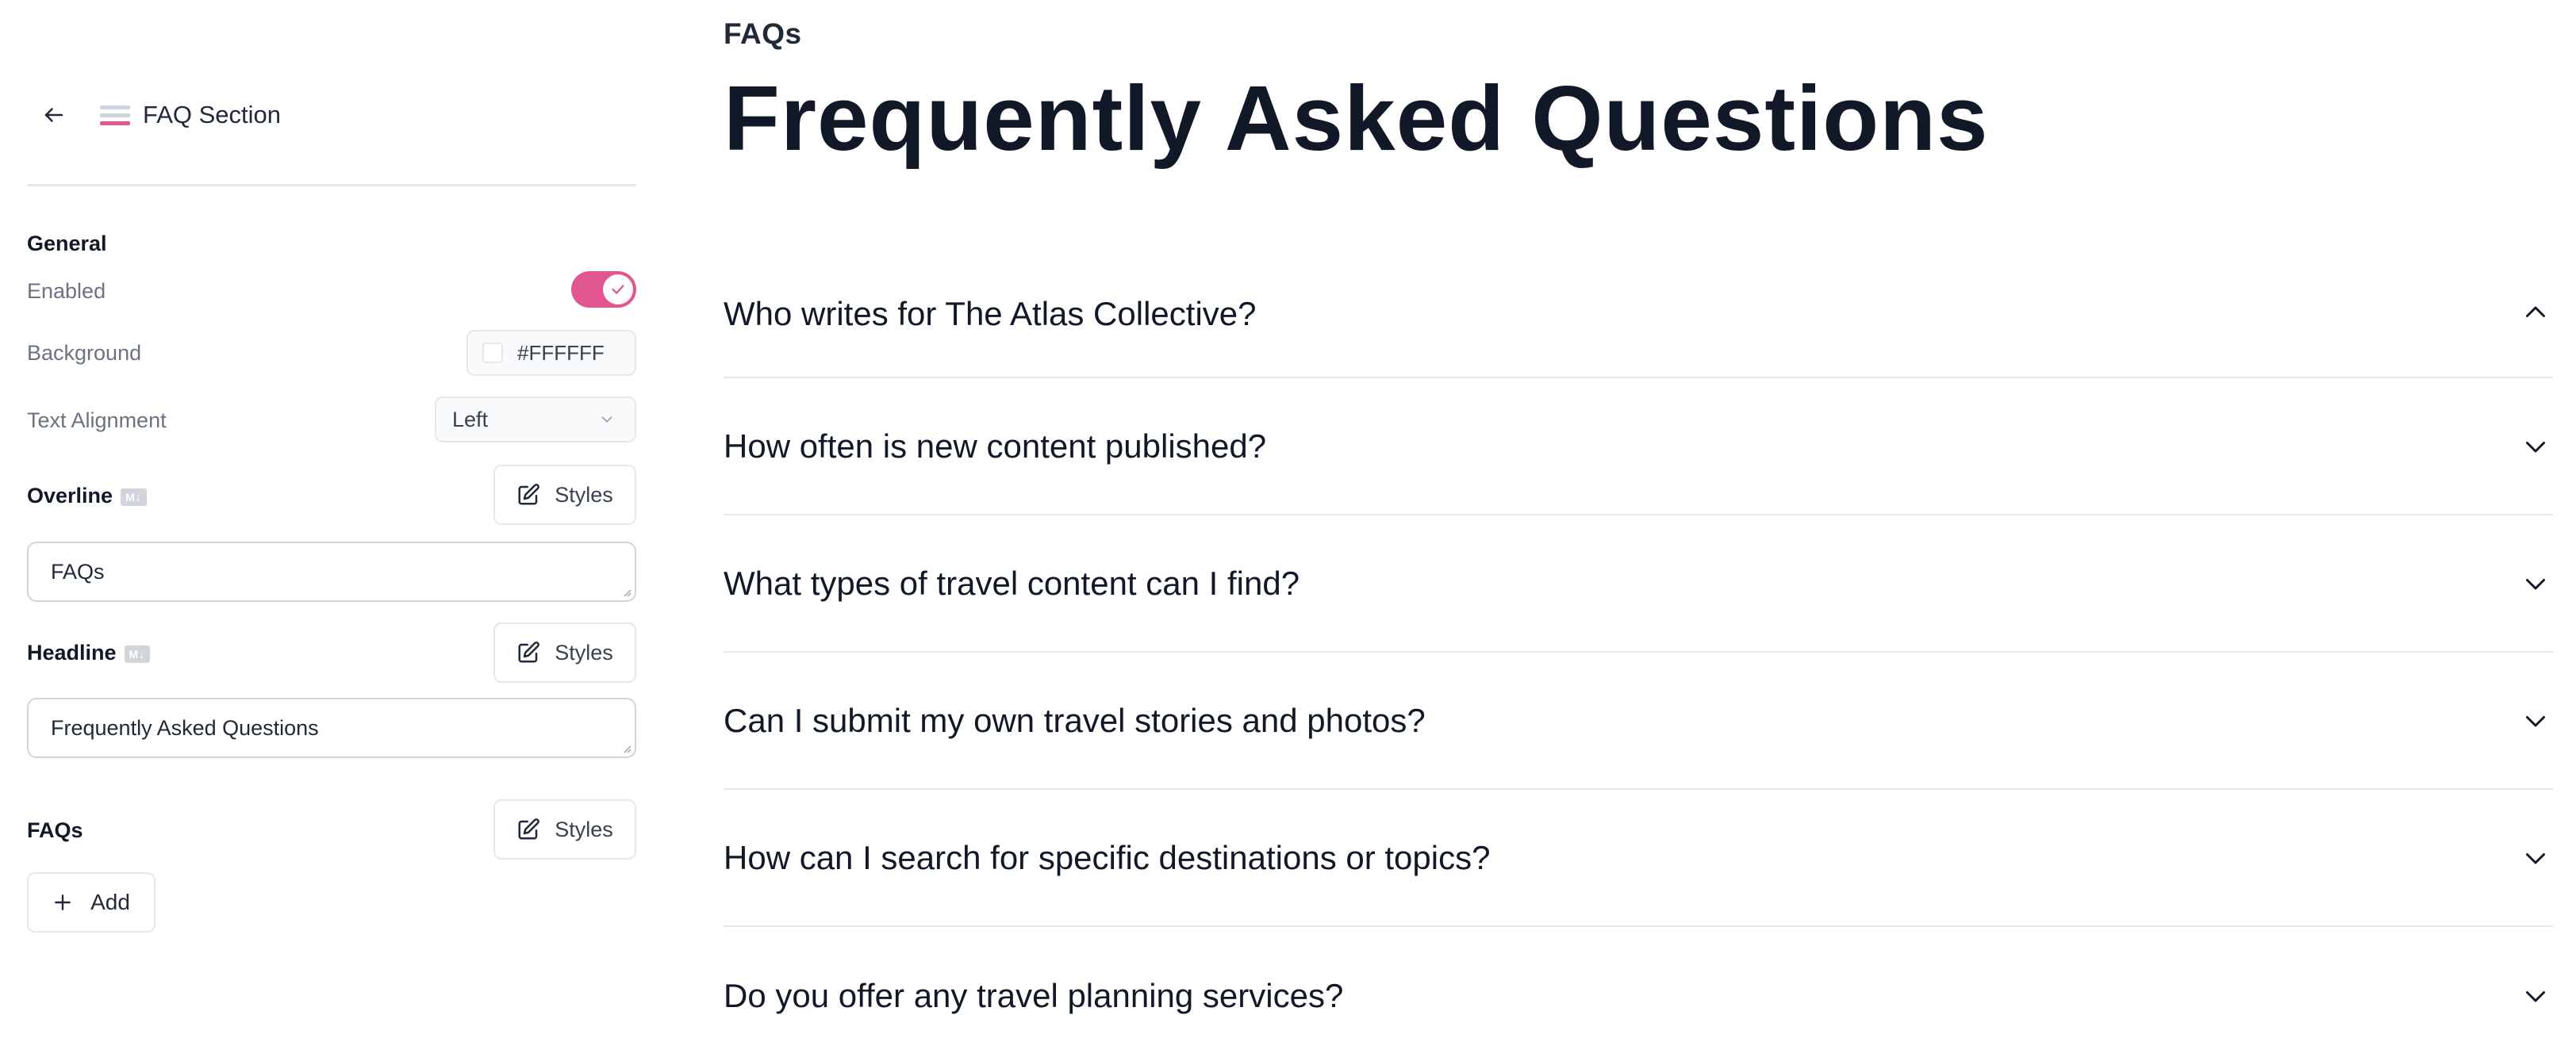  I want to click on headline-input-value: Frequently Asked Questions, so click(185, 727).